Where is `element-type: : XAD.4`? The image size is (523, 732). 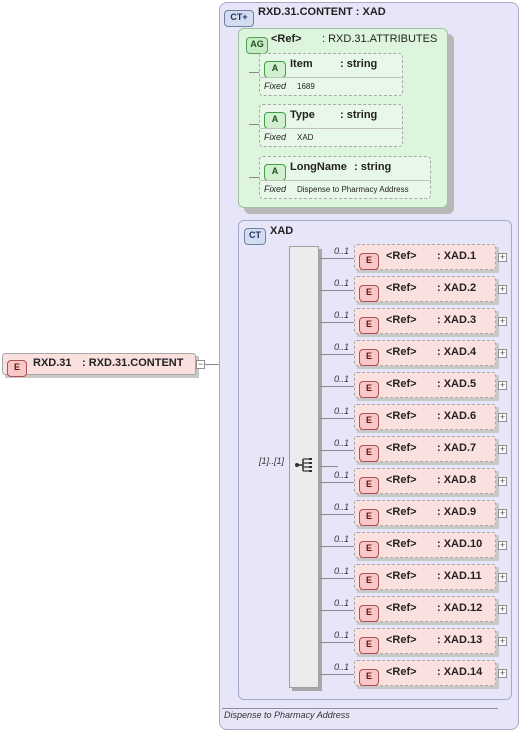
element-type: : XAD.4 is located at coordinates (457, 352).